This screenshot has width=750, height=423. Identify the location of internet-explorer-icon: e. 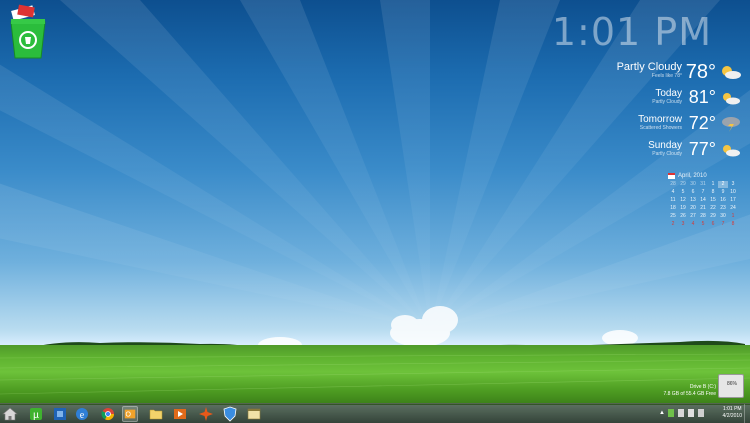
(82, 414).